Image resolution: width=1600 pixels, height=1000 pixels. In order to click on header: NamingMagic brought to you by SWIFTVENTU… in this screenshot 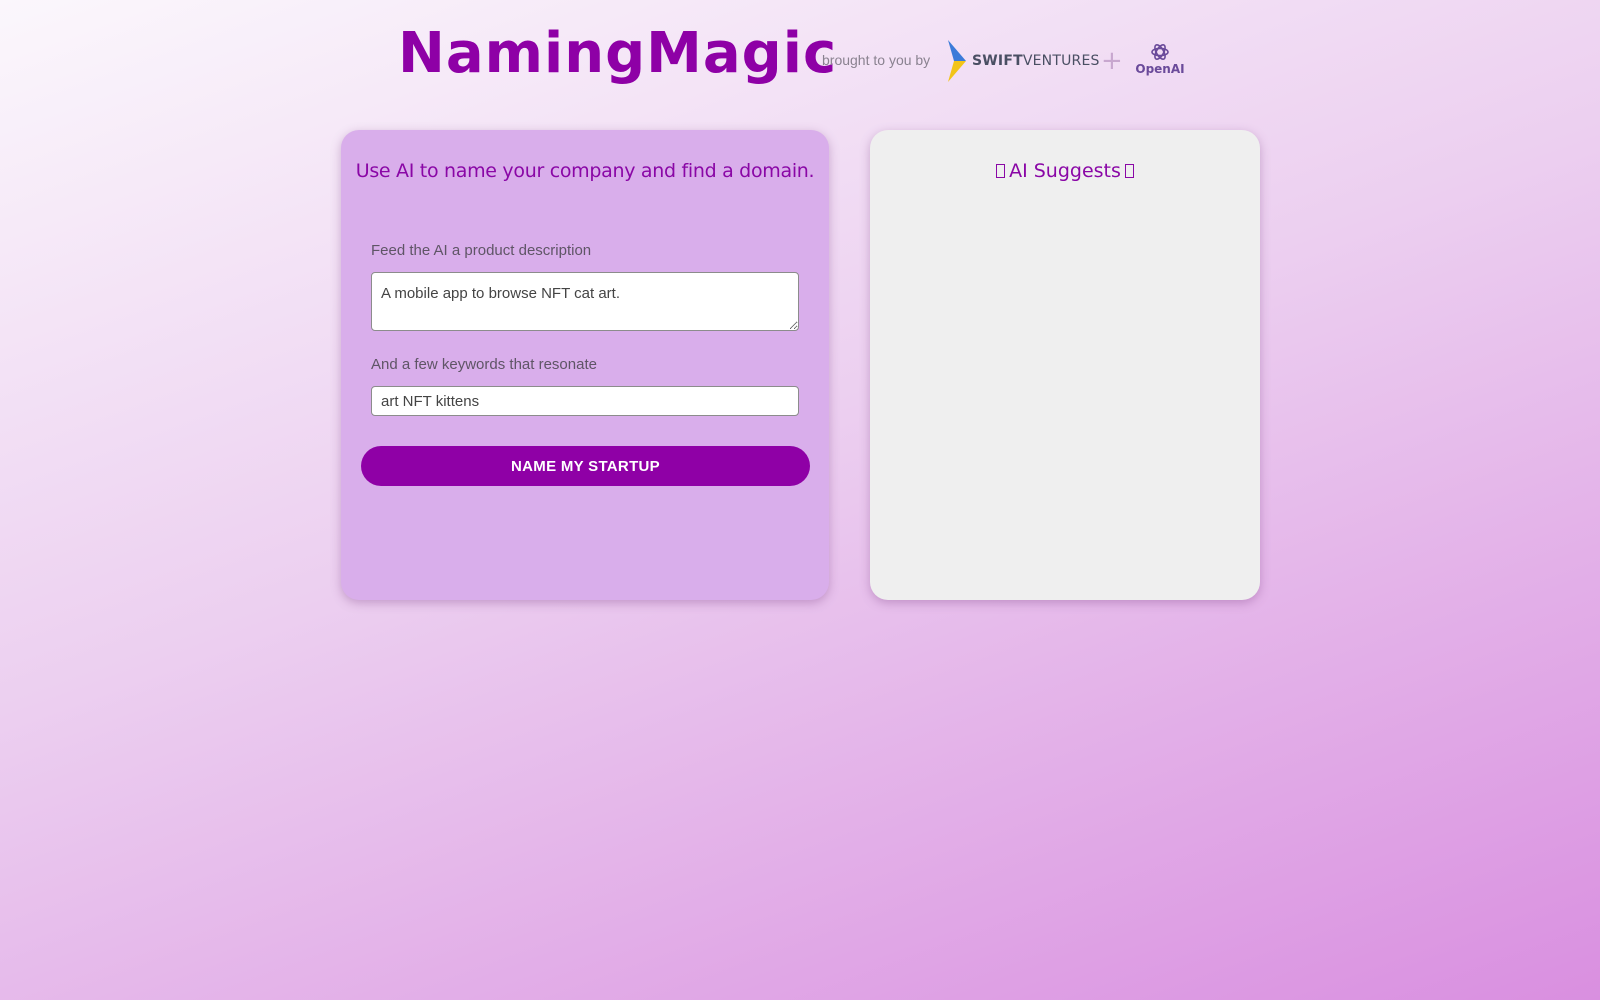, I will do `click(800, 55)`.